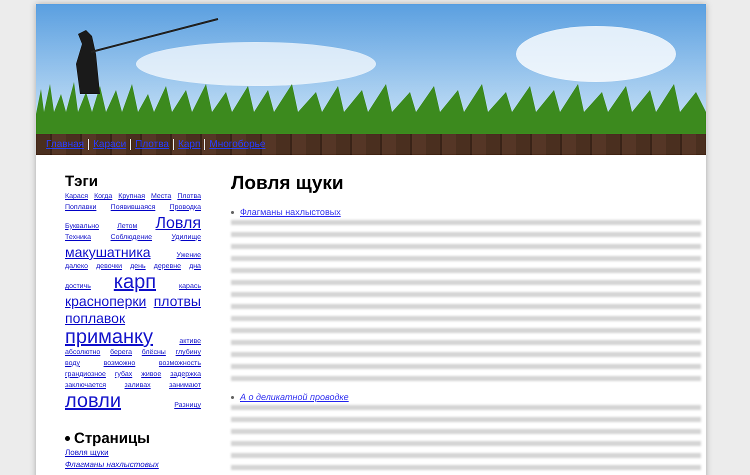  I want to click on tag-link: Ловля, so click(178, 223).